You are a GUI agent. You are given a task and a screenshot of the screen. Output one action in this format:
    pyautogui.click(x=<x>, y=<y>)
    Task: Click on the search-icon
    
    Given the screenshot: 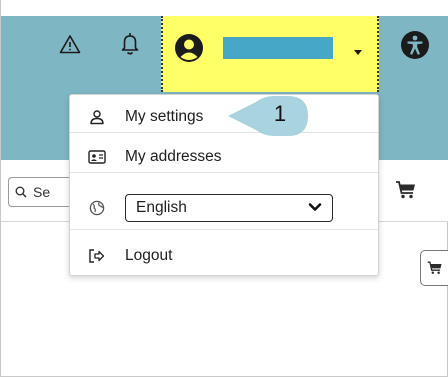 What is the action you would take?
    pyautogui.click(x=21, y=192)
    